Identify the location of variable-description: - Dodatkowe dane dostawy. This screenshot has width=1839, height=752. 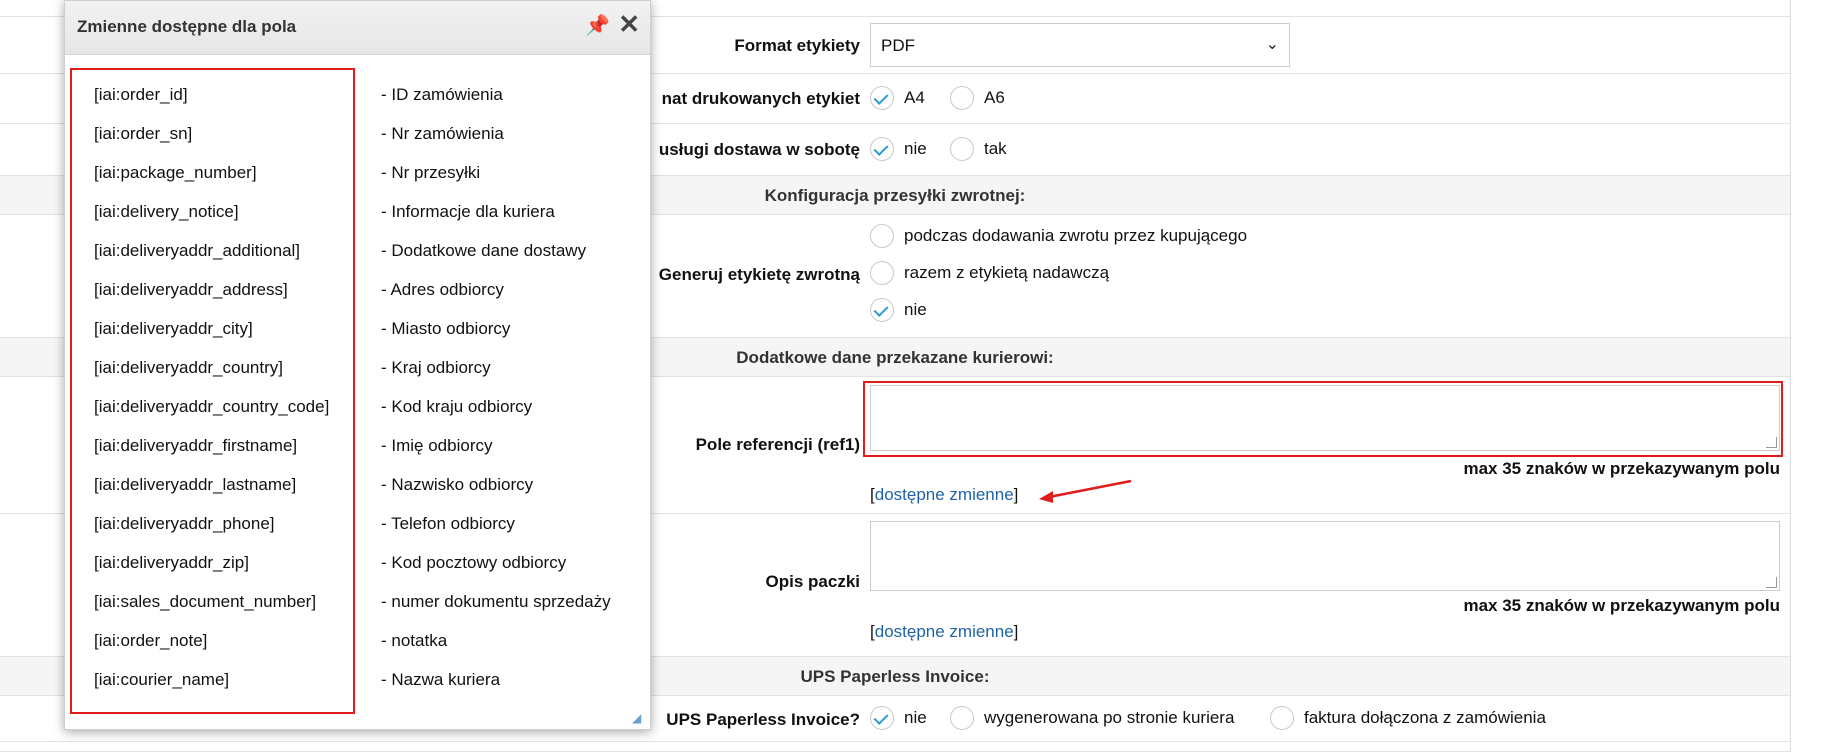
(484, 250).